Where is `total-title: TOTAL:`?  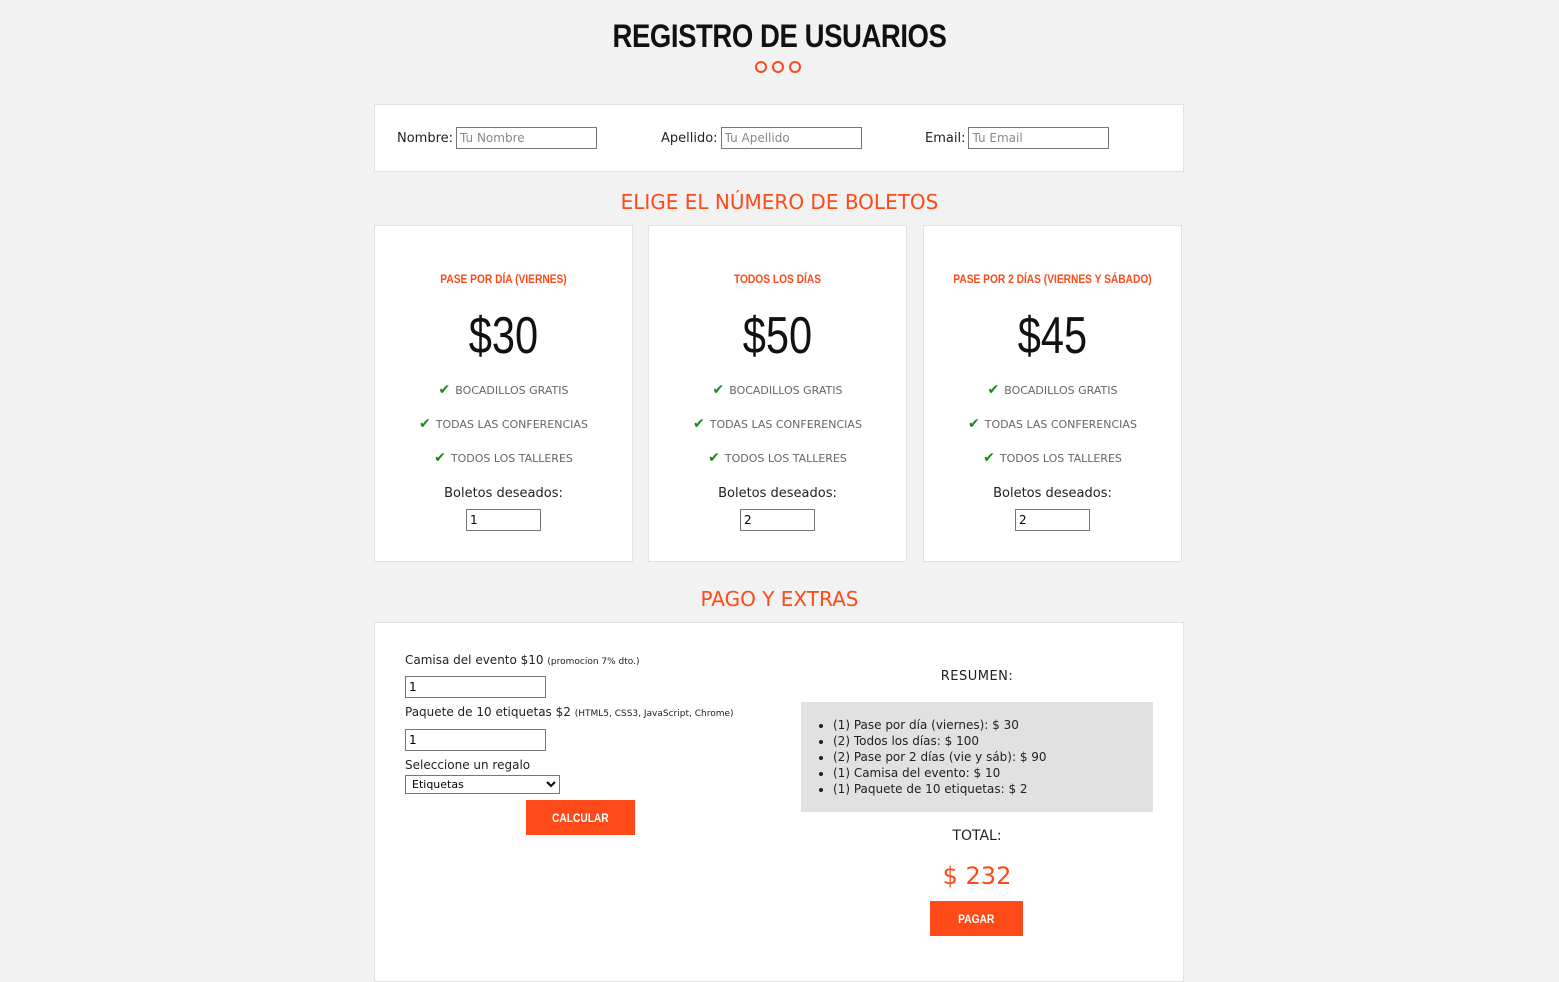 total-title: TOTAL: is located at coordinates (977, 836).